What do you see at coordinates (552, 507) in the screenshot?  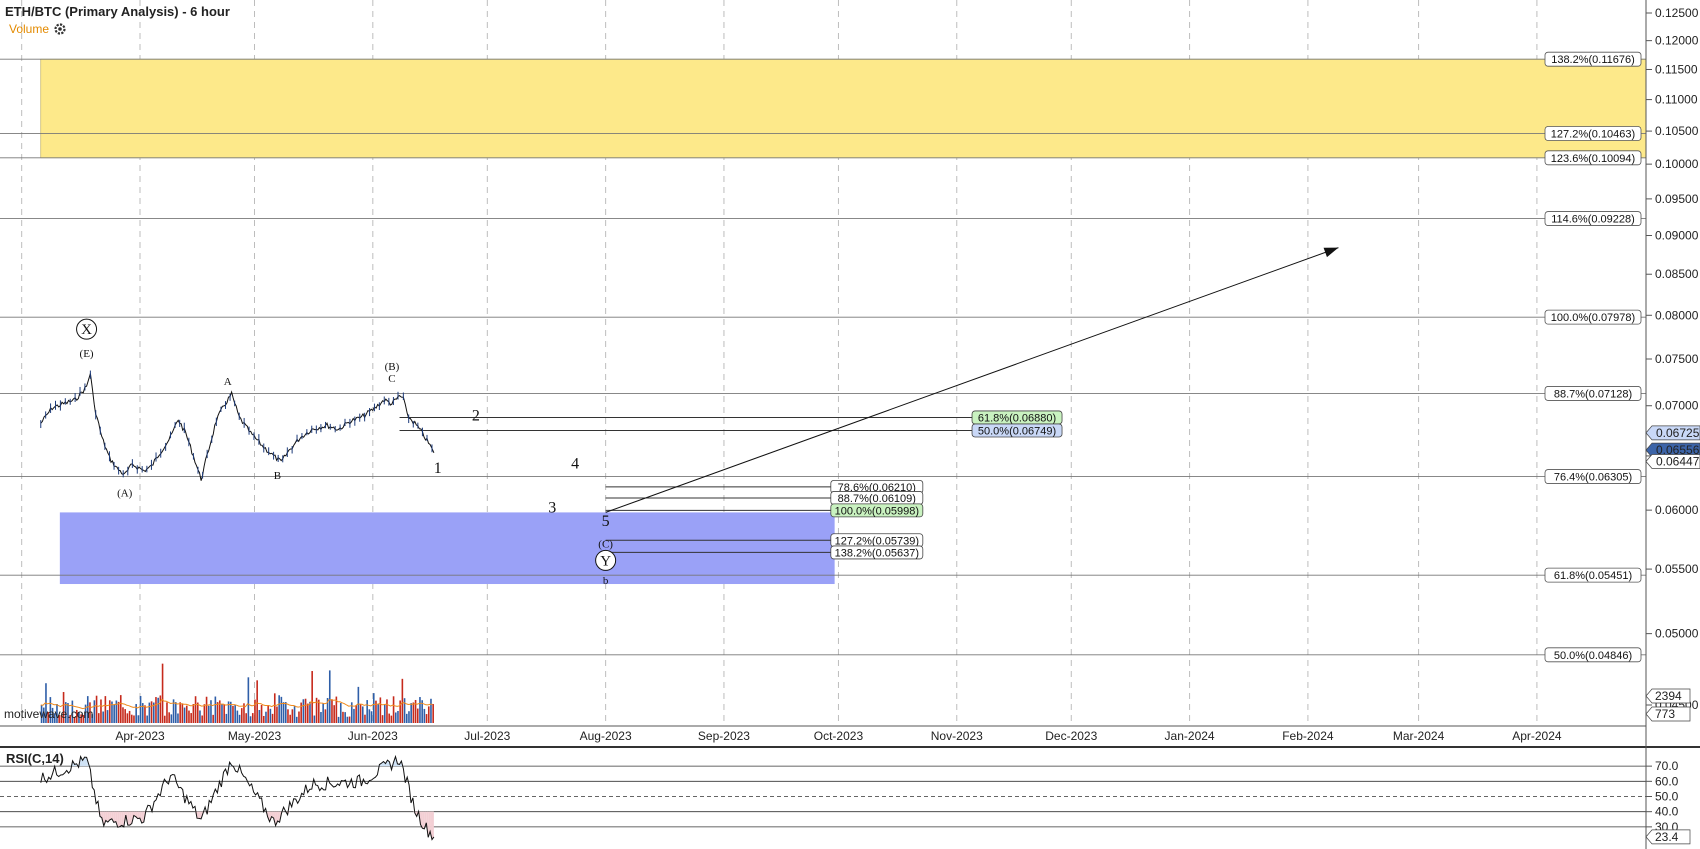 I see `wave-label: 3` at bounding box center [552, 507].